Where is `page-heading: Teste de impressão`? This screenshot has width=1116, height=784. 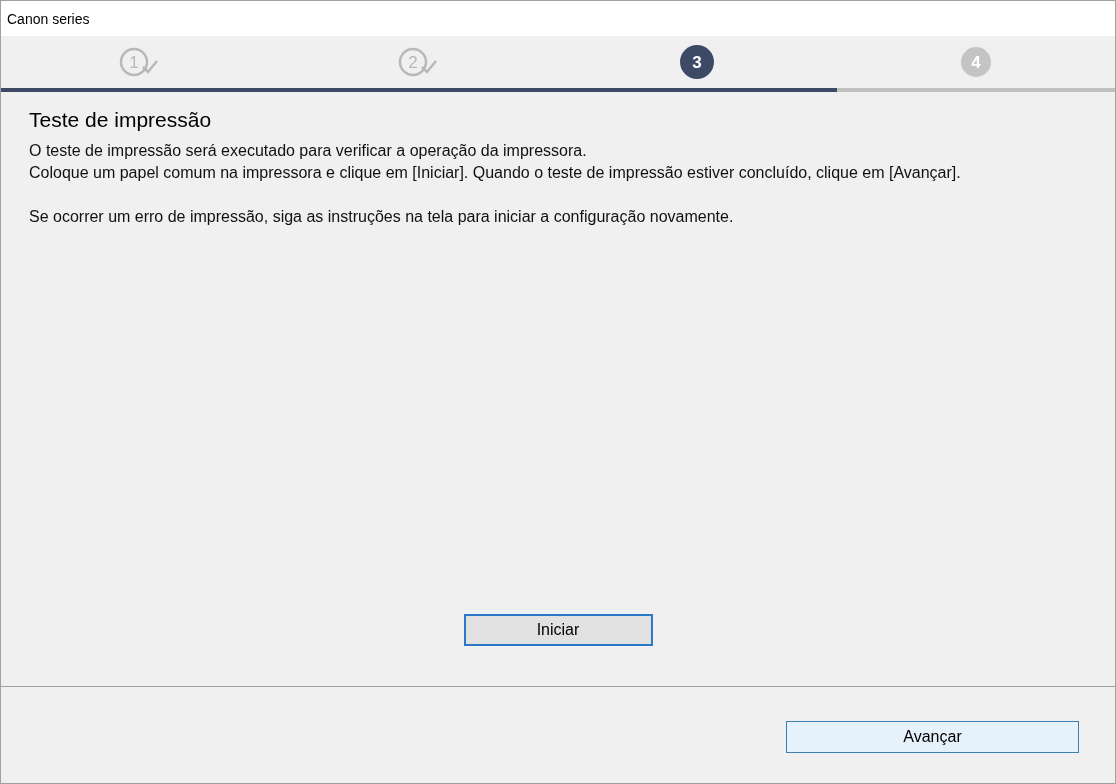 page-heading: Teste de impressão is located at coordinates (121, 120).